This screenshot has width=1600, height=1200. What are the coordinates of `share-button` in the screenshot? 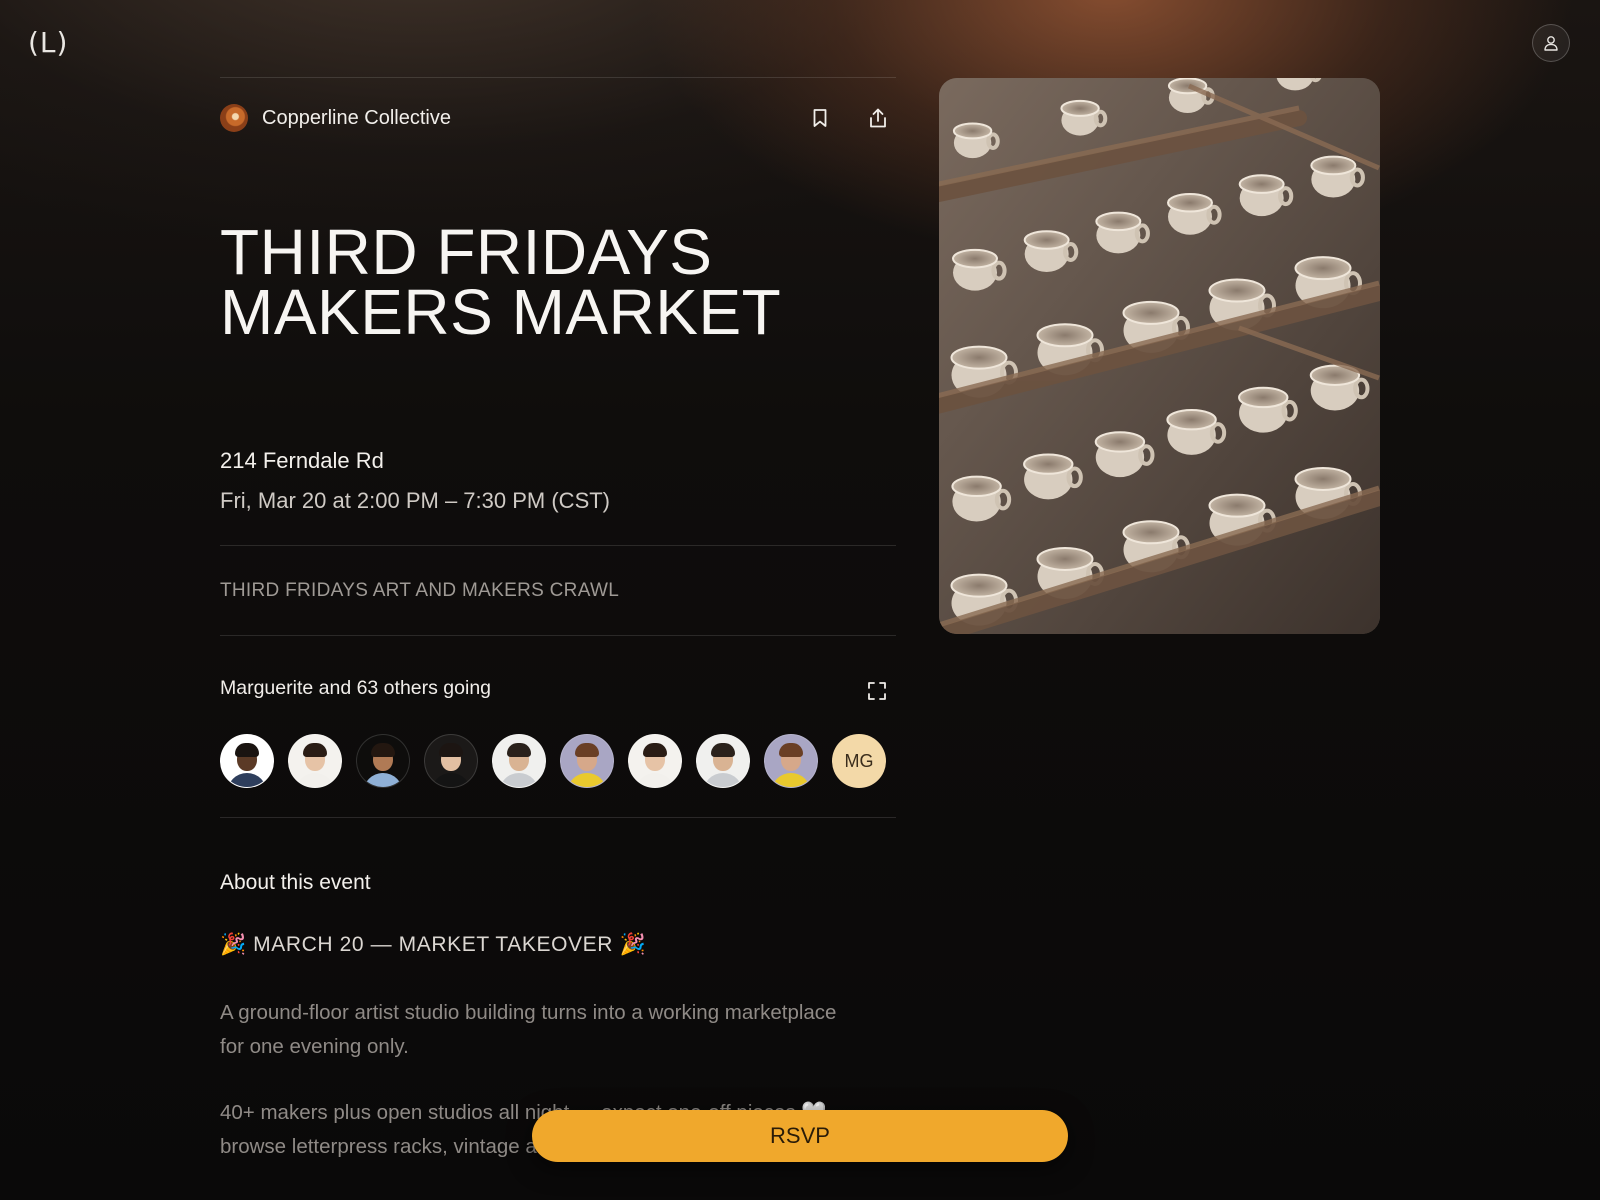 It's located at (878, 118).